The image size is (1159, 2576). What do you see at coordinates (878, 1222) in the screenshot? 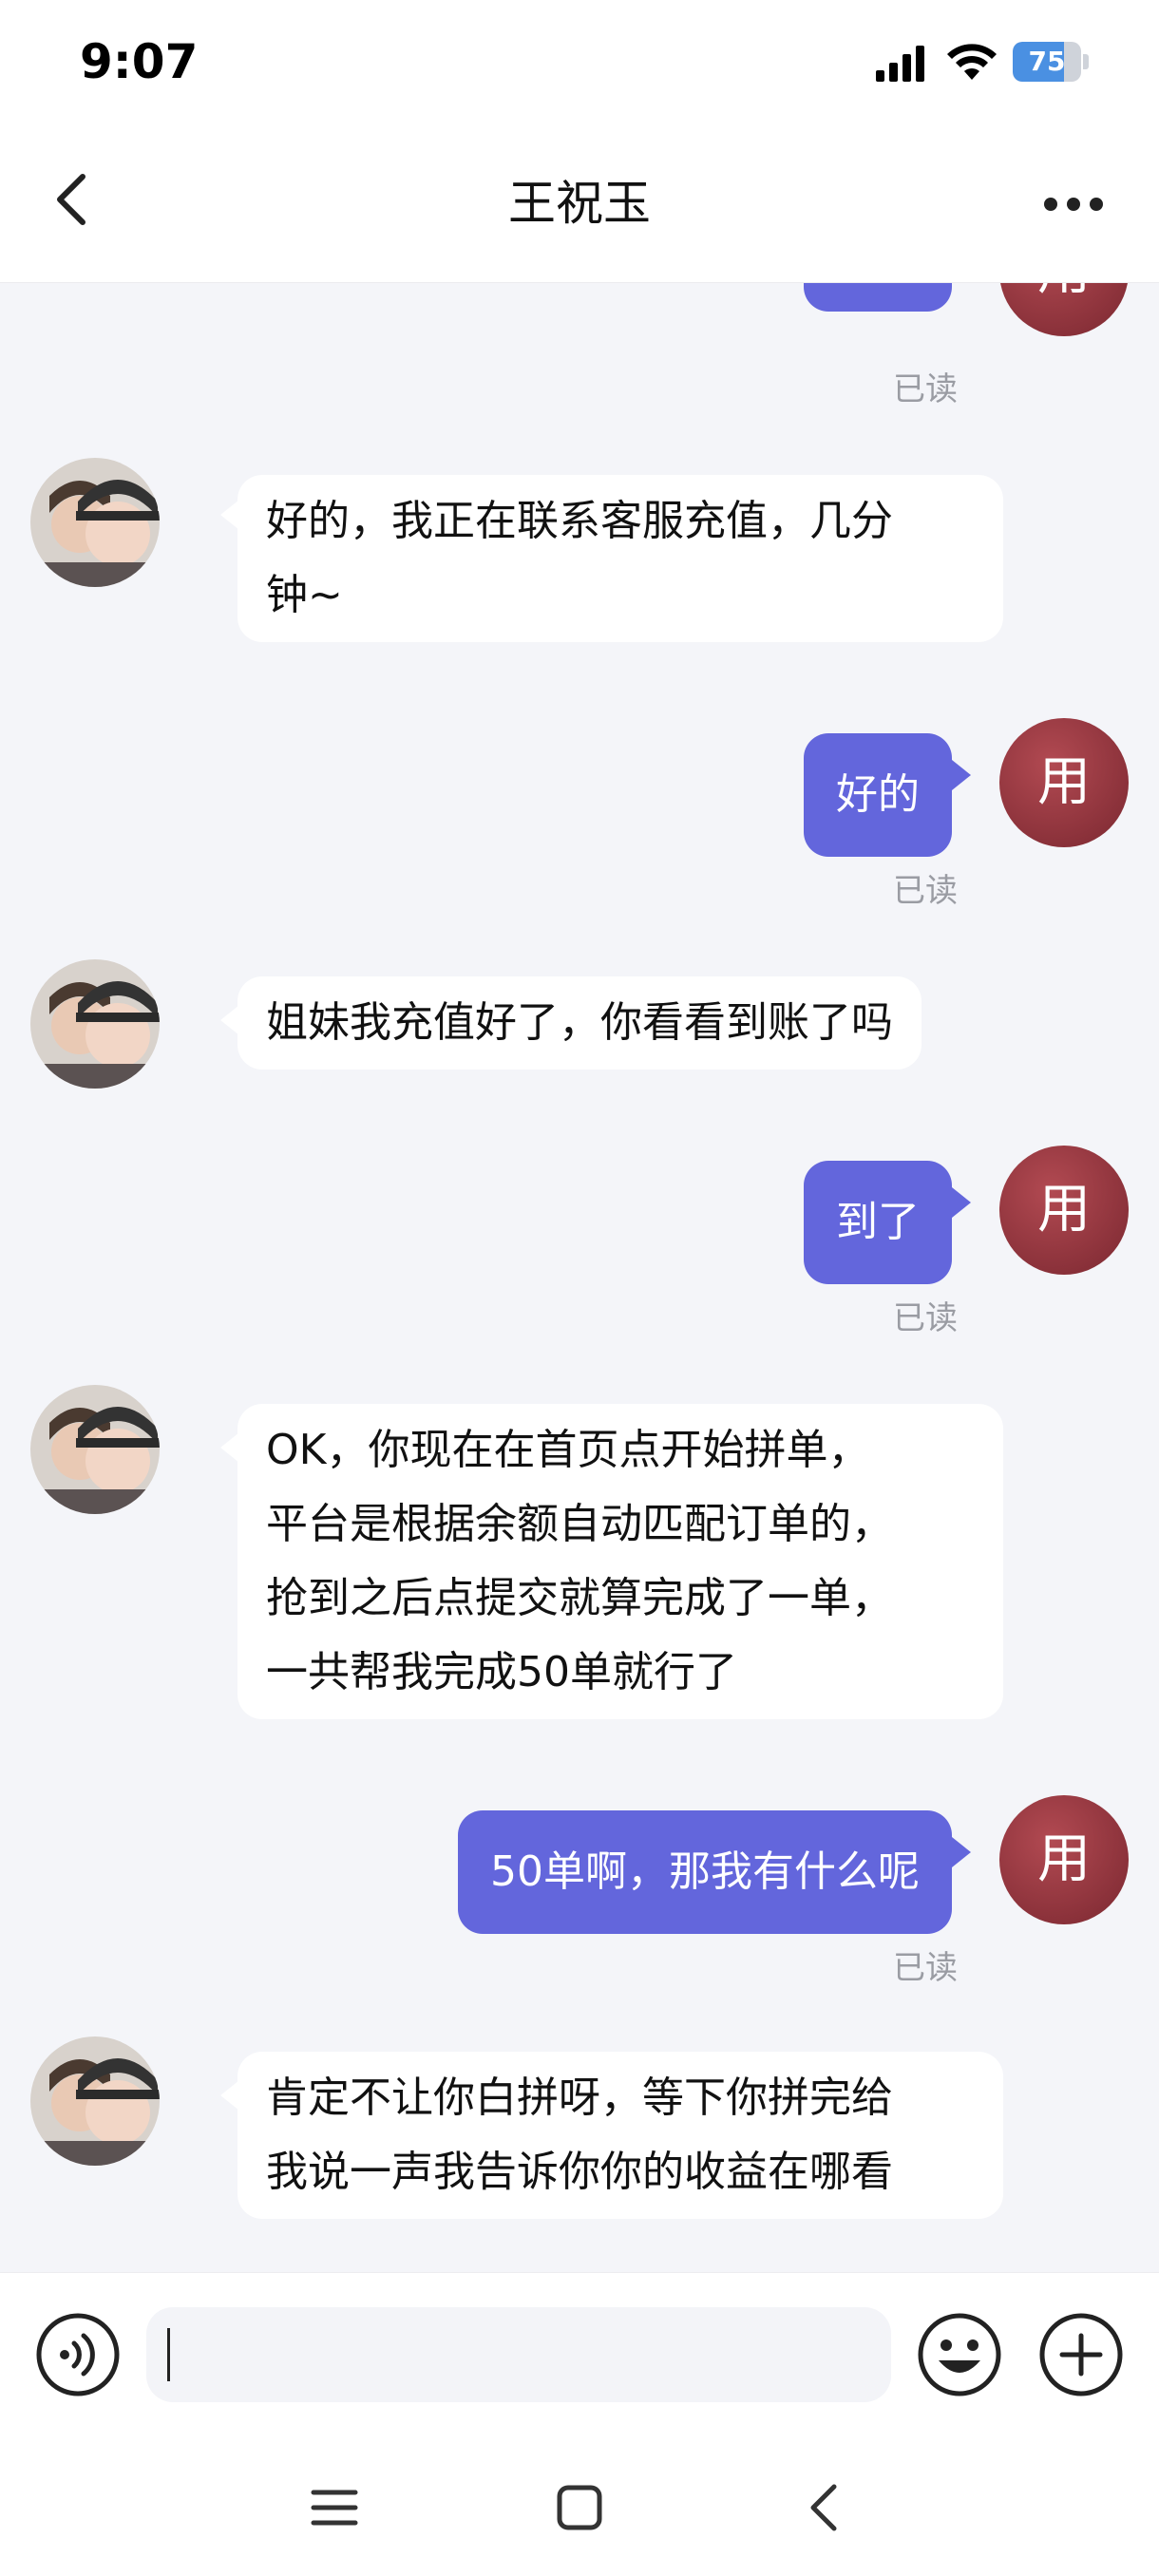
I see `message-bubble-outgoing: 到了` at bounding box center [878, 1222].